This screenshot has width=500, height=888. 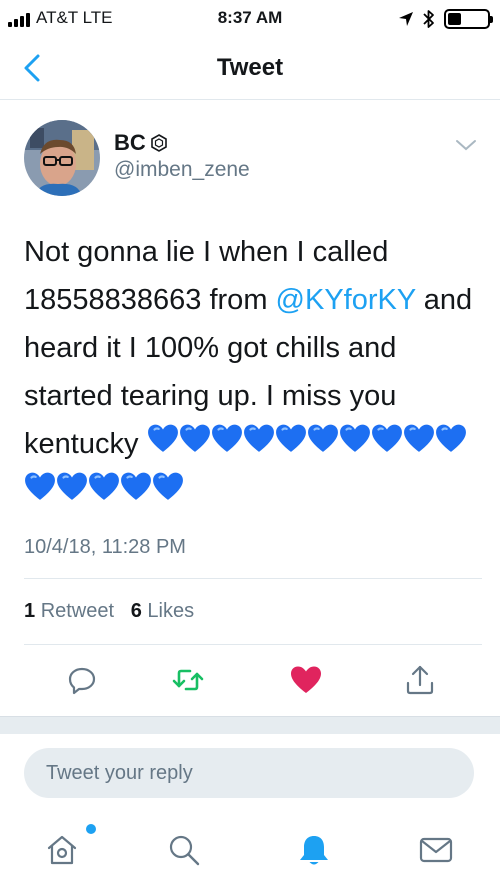 I want to click on reply-icon, so click(x=82, y=681).